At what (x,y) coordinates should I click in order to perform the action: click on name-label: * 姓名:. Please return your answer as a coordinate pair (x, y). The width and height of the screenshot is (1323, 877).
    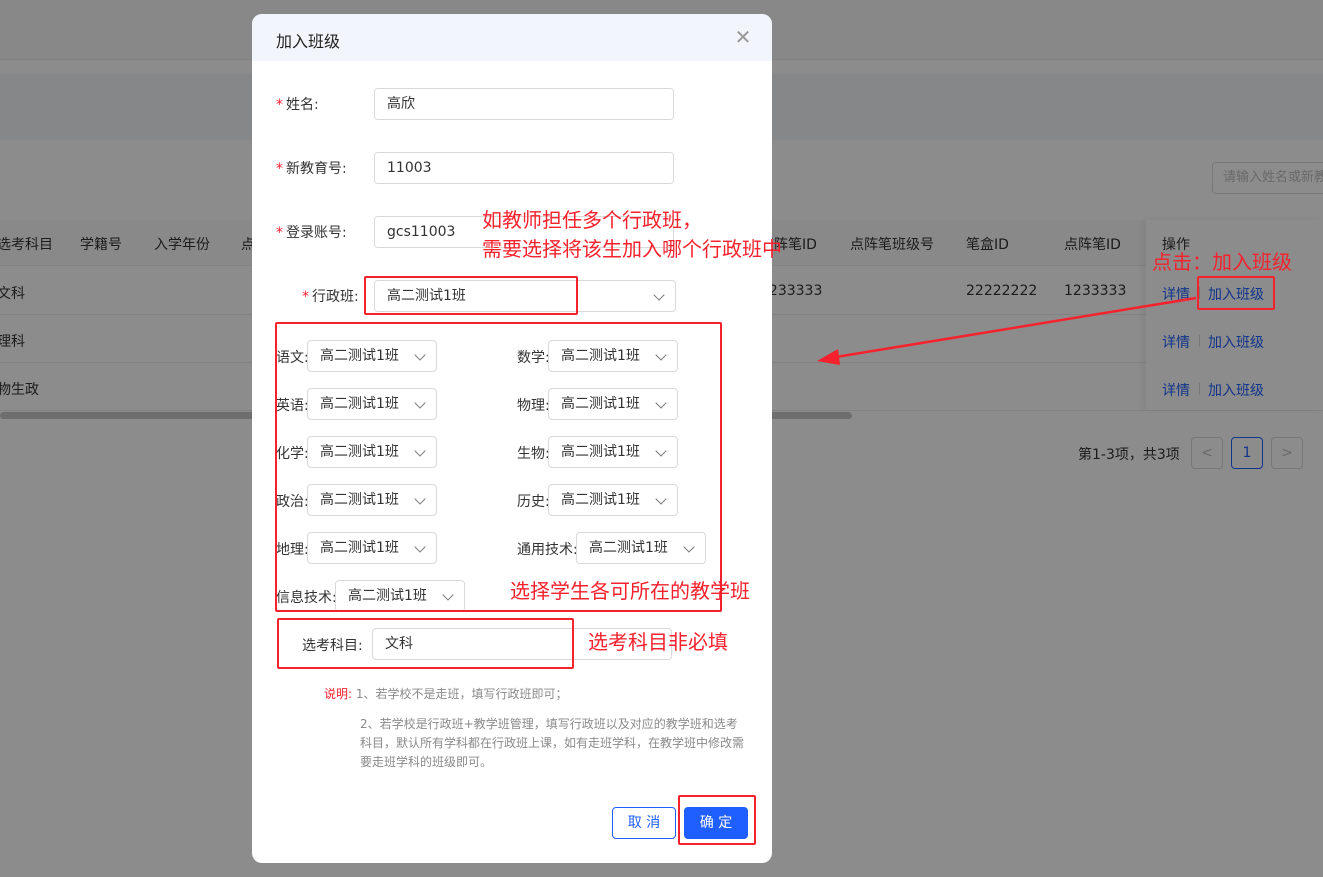
    Looking at the image, I should click on (297, 105).